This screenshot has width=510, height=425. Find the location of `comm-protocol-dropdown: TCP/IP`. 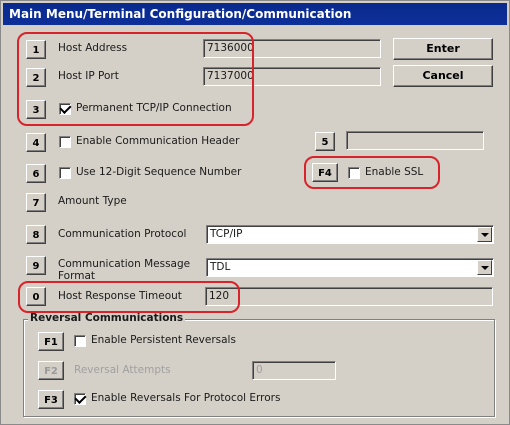

comm-protocol-dropdown: TCP/IP is located at coordinates (350, 234).